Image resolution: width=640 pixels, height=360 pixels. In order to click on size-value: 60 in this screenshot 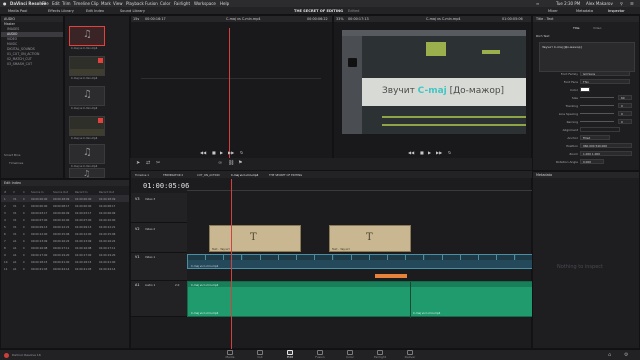, I will do `click(625, 97)`.